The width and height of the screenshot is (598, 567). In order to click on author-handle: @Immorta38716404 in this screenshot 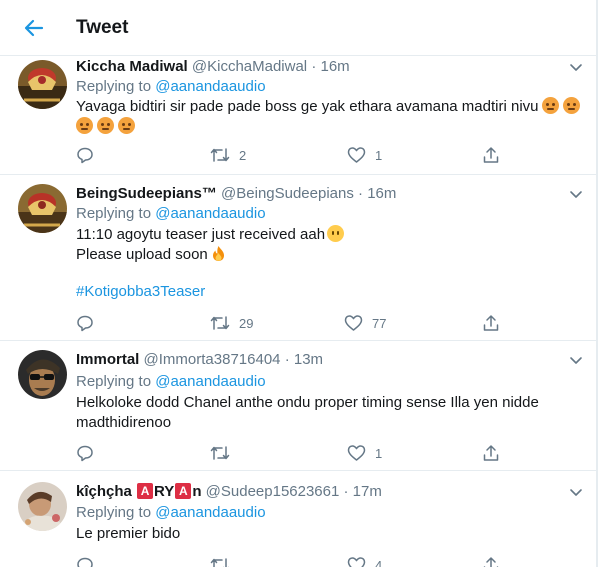, I will do `click(212, 359)`.